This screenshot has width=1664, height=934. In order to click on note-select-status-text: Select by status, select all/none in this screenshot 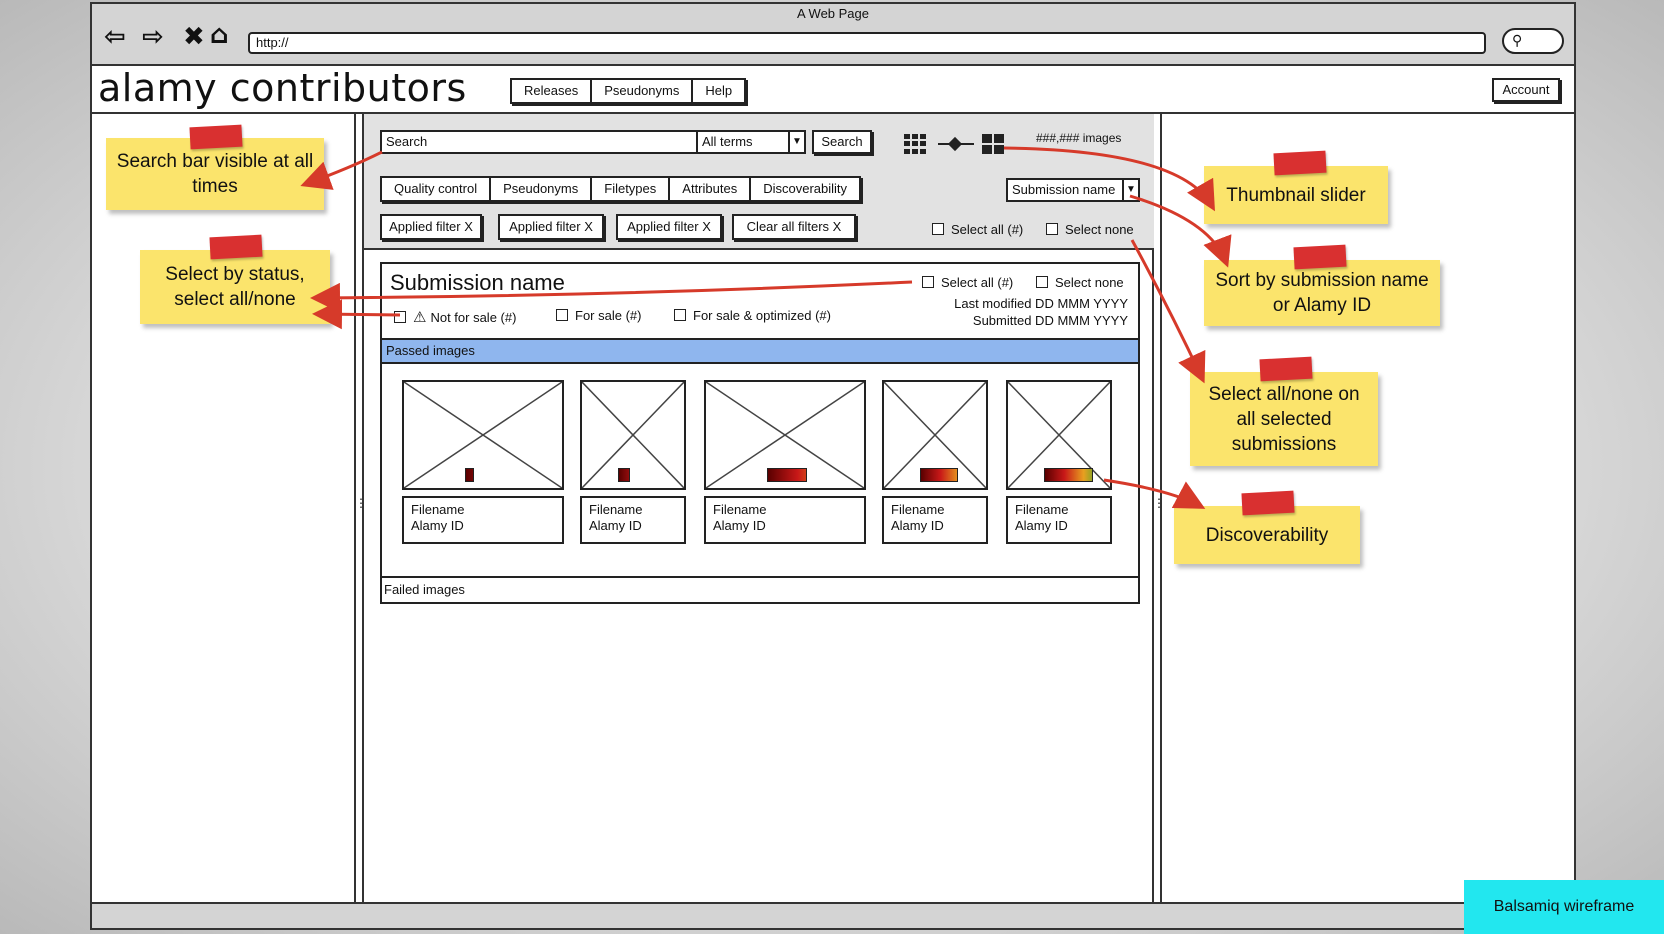, I will do `click(235, 287)`.